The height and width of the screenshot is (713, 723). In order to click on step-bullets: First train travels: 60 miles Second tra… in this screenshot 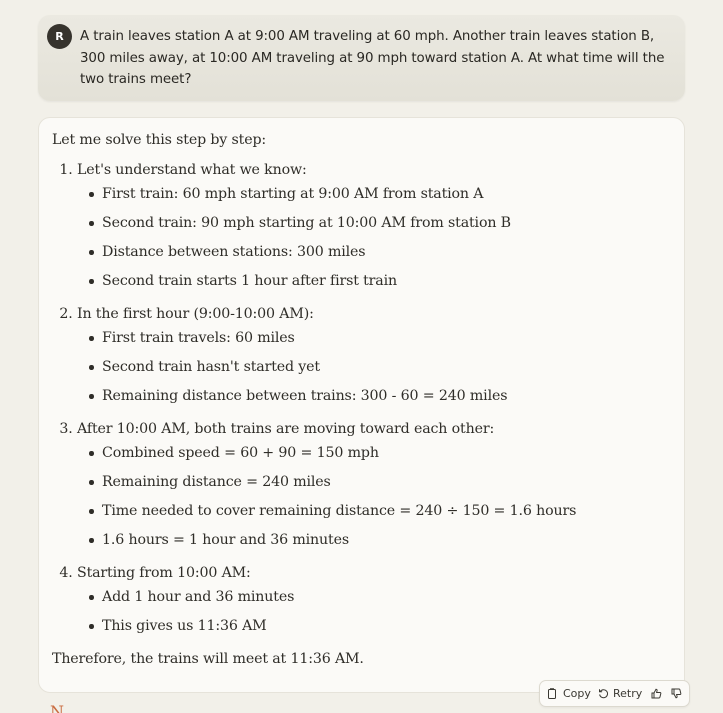, I will do `click(374, 367)`.